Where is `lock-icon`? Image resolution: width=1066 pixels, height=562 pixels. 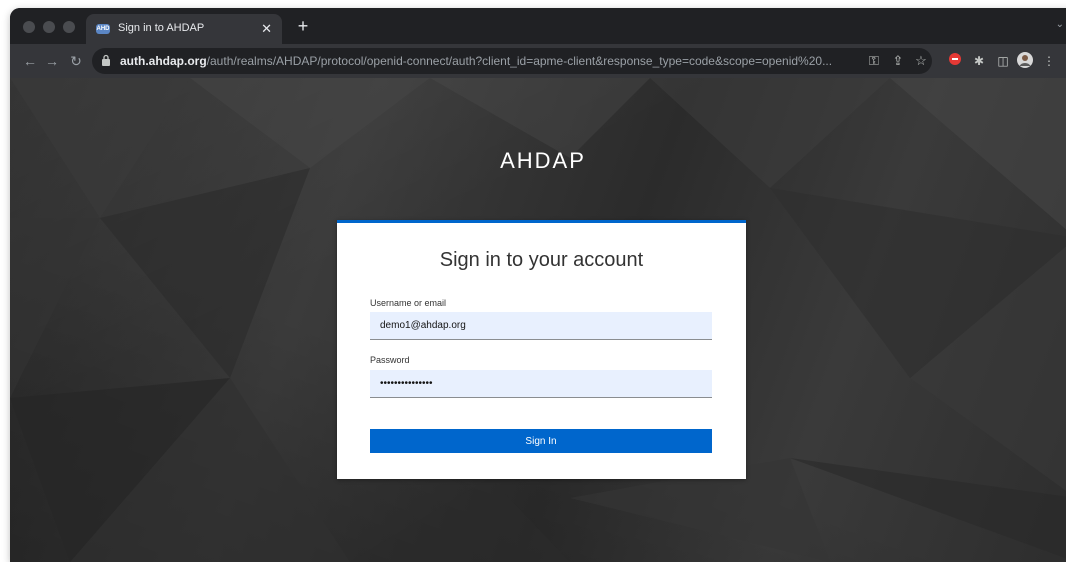 lock-icon is located at coordinates (106, 60).